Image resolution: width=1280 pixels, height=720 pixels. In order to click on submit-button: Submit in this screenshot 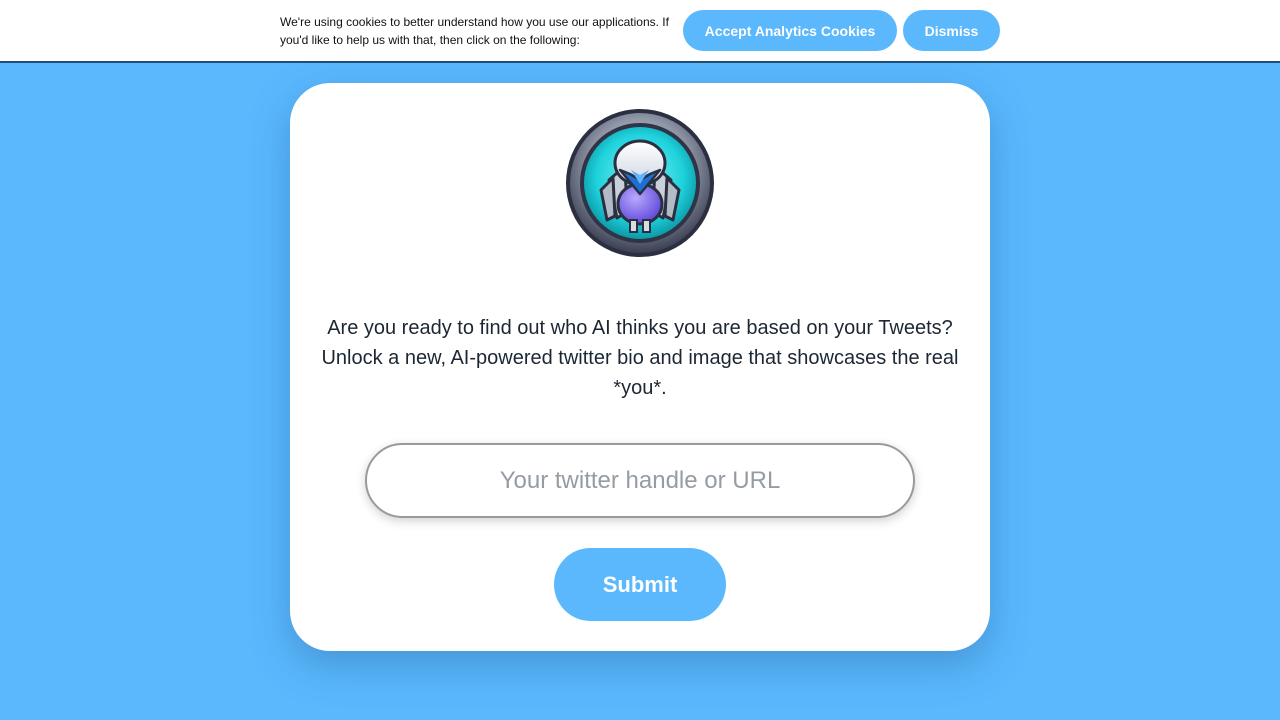, I will do `click(640, 584)`.